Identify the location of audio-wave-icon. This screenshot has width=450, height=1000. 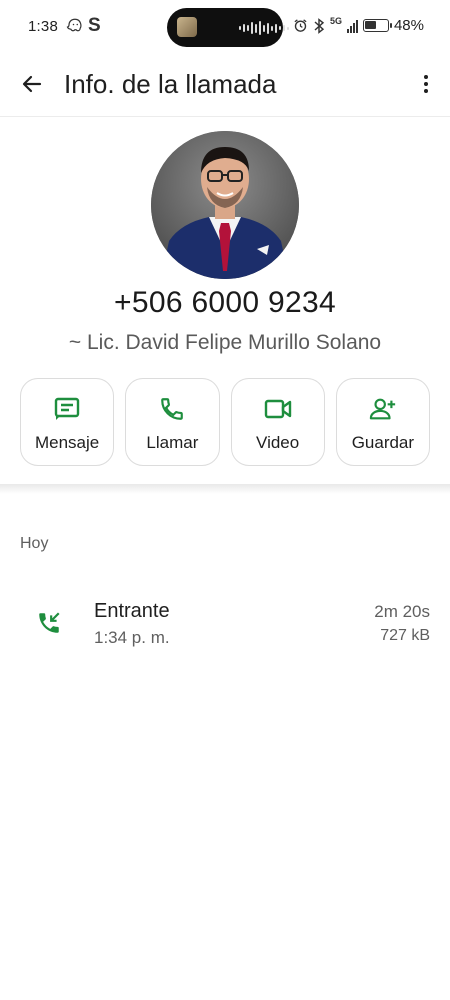
(264, 28).